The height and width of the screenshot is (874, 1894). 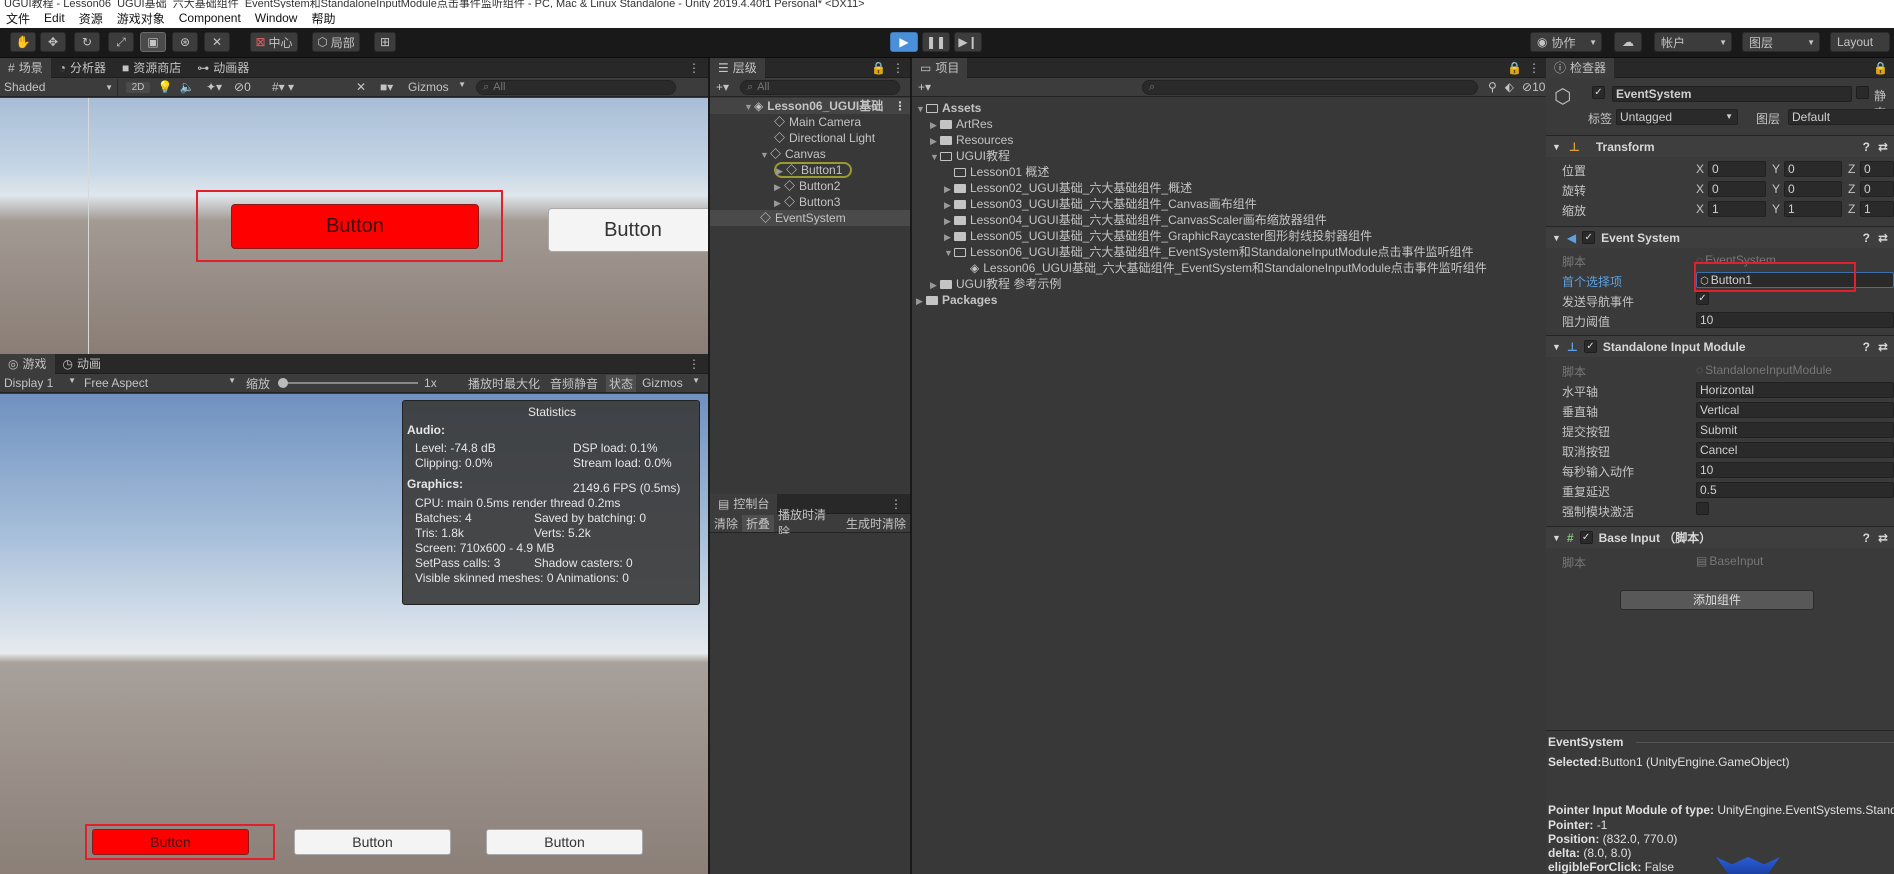 I want to click on layout-dropdown: Layout, so click(x=1860, y=42).